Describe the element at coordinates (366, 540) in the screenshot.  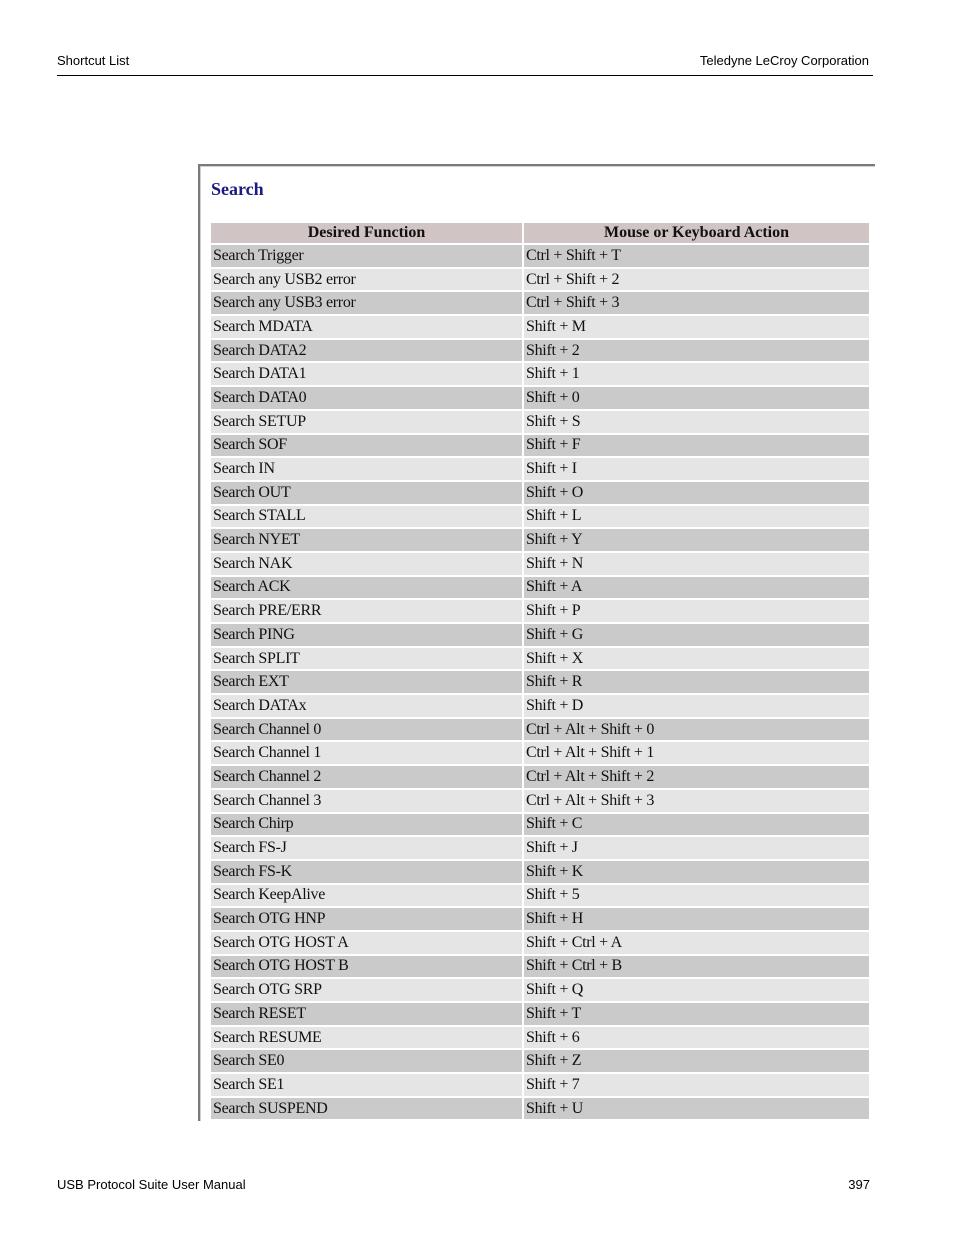
I see `desired-function-cell: Search NYET` at that location.